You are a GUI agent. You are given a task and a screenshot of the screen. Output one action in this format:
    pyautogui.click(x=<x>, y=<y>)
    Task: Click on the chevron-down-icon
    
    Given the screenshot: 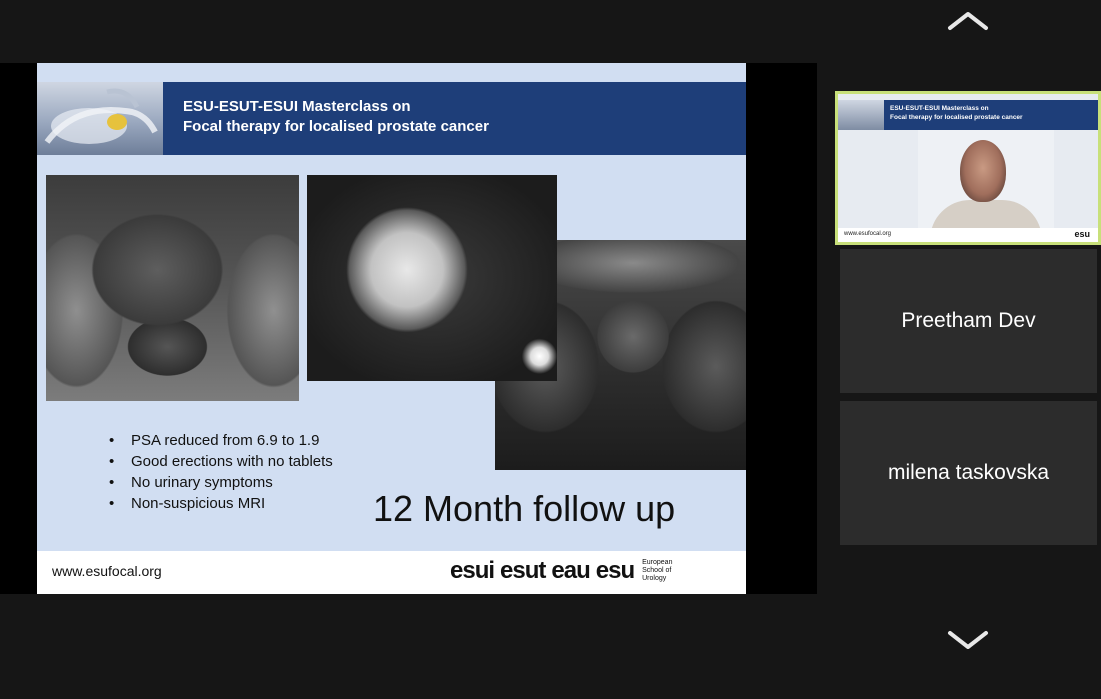 What is the action you would take?
    pyautogui.click(x=968, y=640)
    